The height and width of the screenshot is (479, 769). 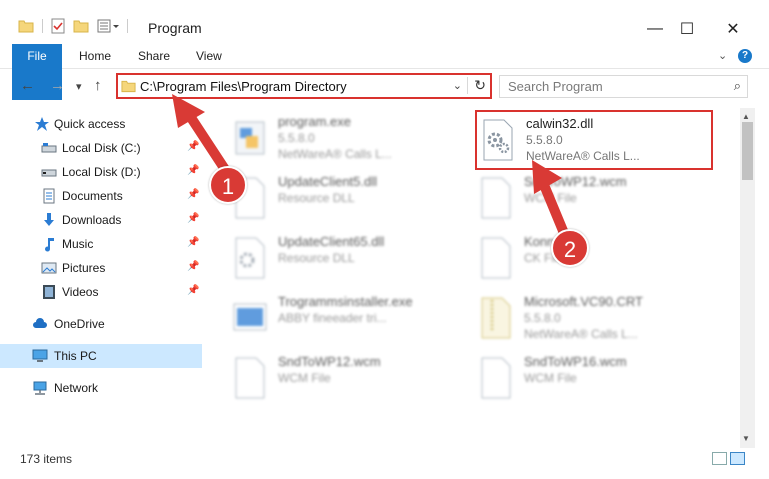 What do you see at coordinates (250, 317) in the screenshot?
I see `installer-icon` at bounding box center [250, 317].